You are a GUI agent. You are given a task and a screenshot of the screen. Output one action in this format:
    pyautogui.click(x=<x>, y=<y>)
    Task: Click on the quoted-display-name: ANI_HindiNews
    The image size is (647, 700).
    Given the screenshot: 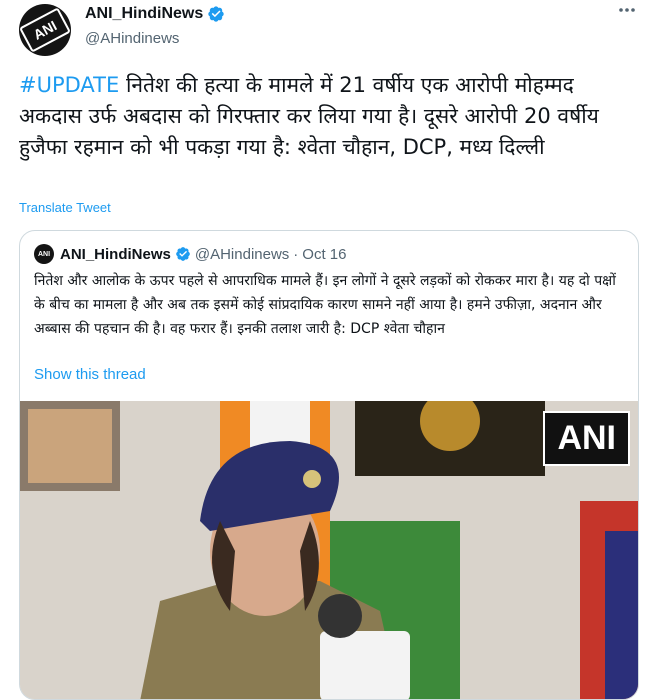 What is the action you would take?
    pyautogui.click(x=115, y=254)
    